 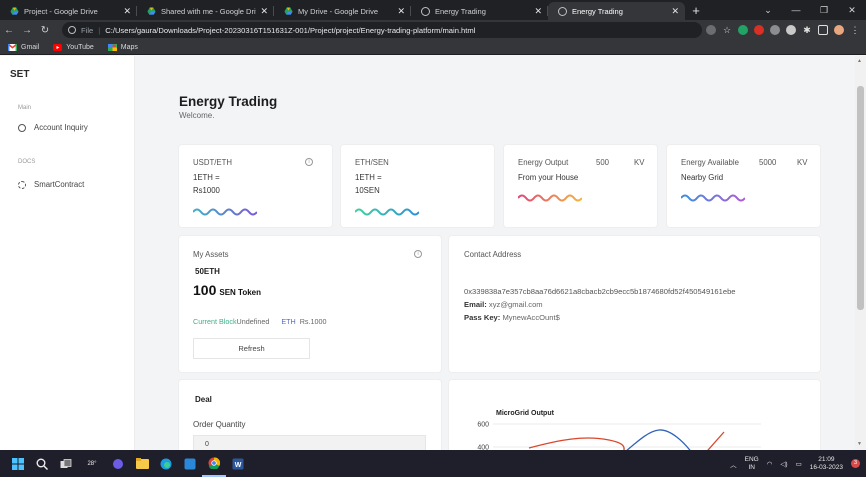 I want to click on language-indicator: ENG IN, so click(x=752, y=464).